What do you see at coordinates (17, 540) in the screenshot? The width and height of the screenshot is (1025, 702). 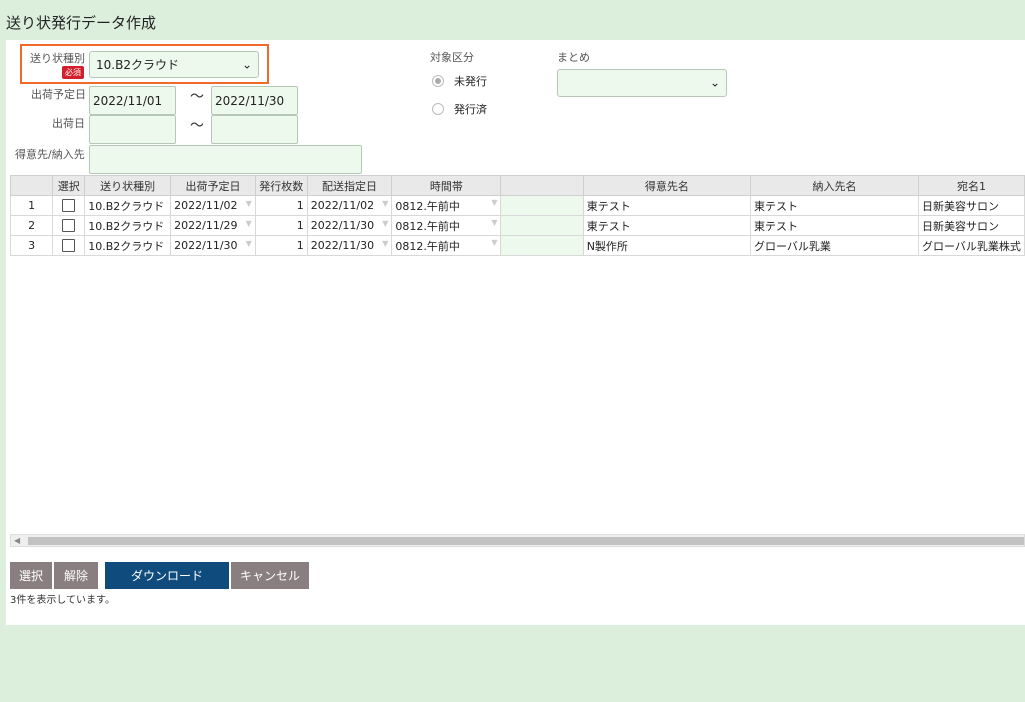 I see `scroll-left-arrow-icon: ◀` at bounding box center [17, 540].